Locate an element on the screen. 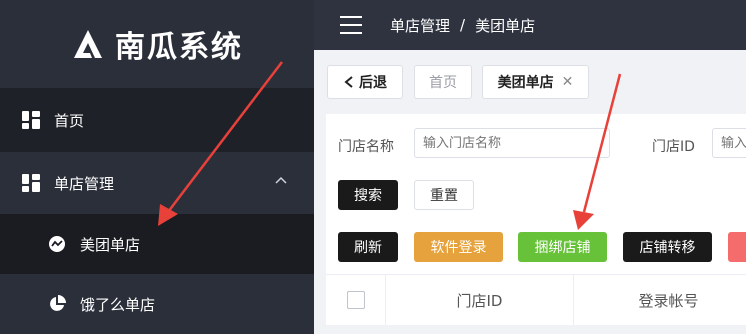 This screenshot has width=746, height=334. tabs-row: 后退 首页 美团单店 ✕ is located at coordinates (530, 82).